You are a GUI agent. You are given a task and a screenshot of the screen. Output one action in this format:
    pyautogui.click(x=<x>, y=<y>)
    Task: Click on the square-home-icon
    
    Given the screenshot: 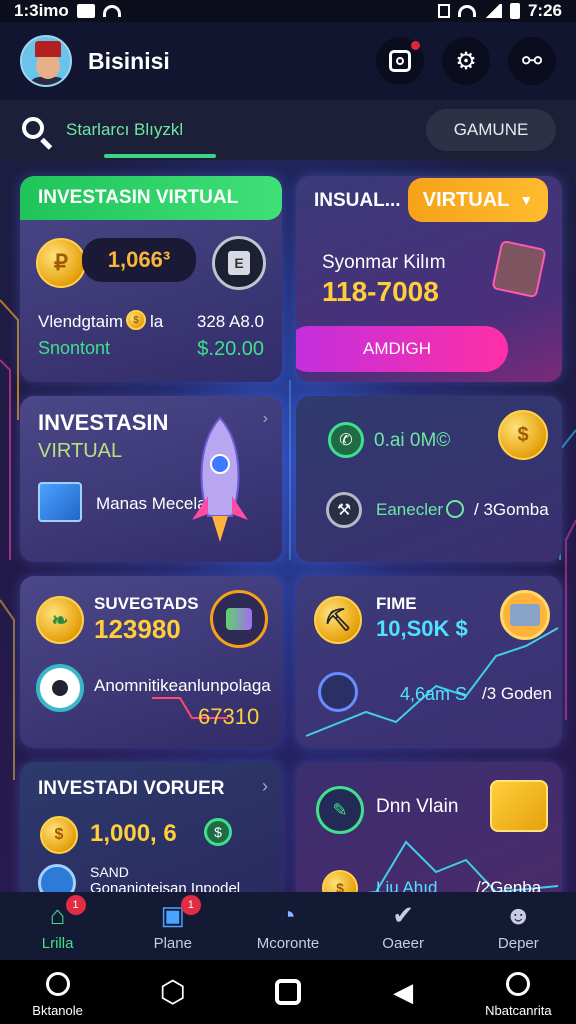 What is the action you would take?
    pyautogui.click(x=288, y=992)
    